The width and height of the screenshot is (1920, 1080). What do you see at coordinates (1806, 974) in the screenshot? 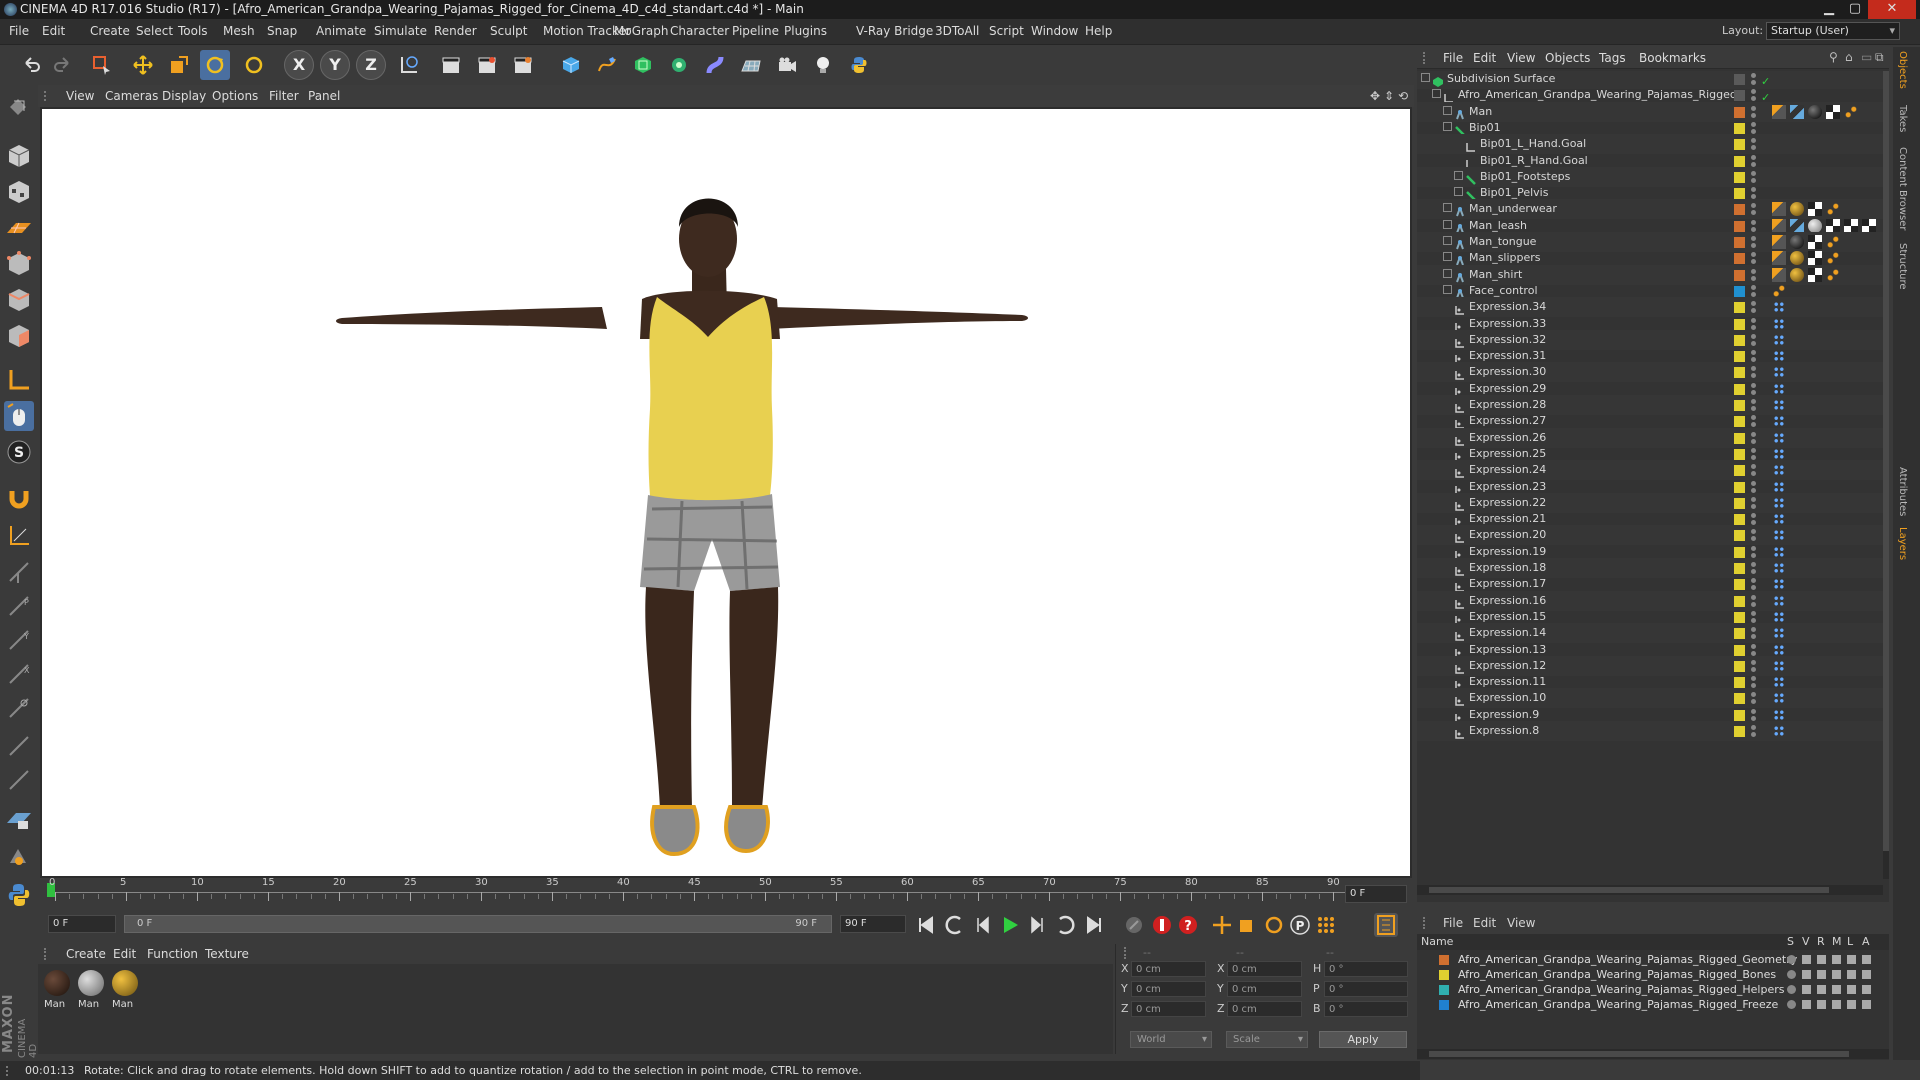
I see `eye-icon` at bounding box center [1806, 974].